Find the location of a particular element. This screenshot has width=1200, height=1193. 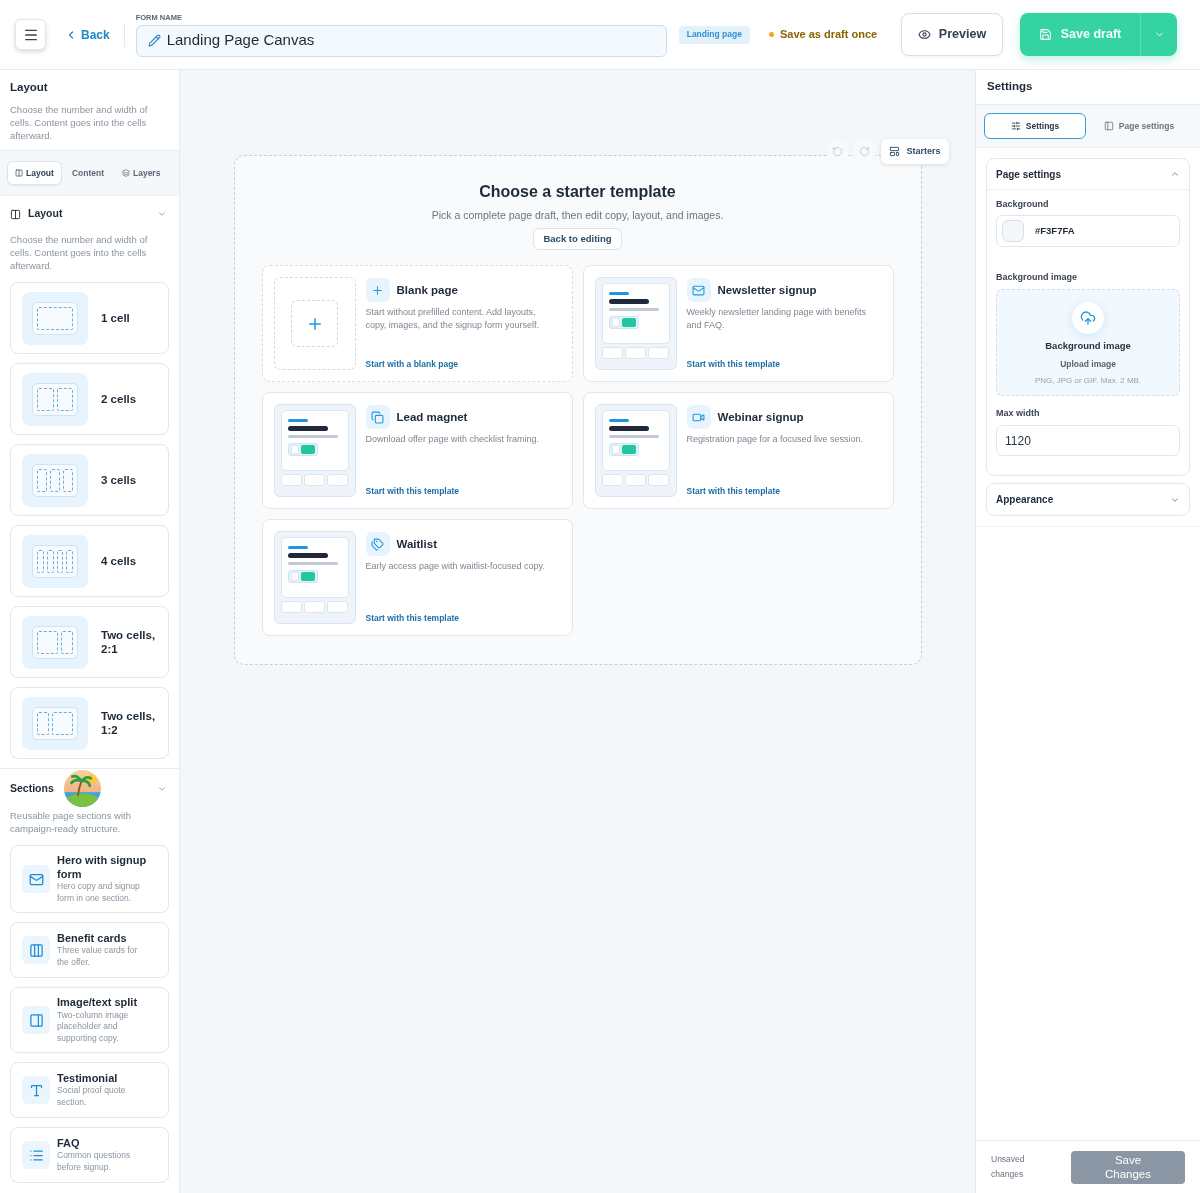

preview-button: Preview is located at coordinates (952, 34).